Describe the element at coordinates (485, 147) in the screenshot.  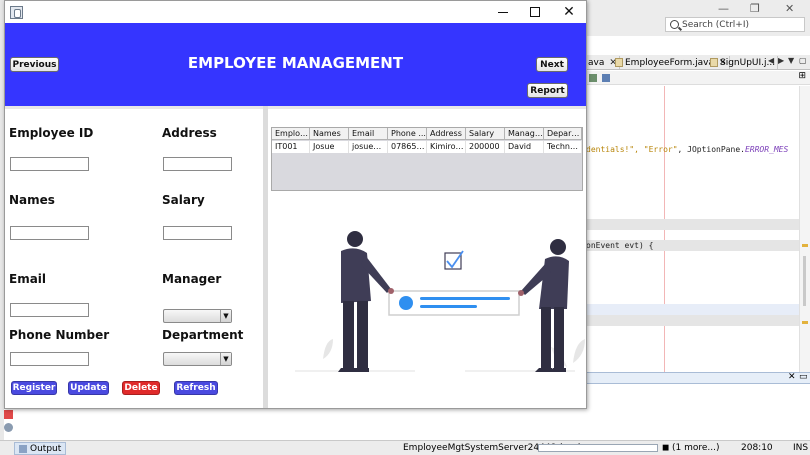
I see `table-cell: 200000` at that location.